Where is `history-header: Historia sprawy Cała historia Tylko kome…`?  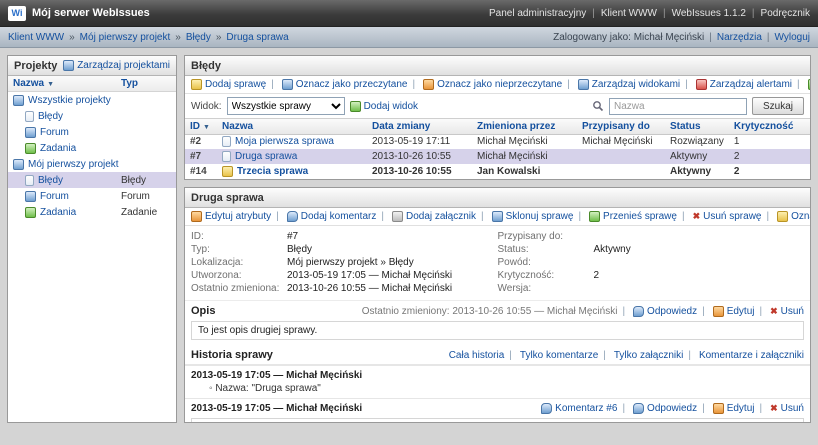
history-header: Historia sprawy Cała historia Tylko kome… is located at coordinates (497, 355).